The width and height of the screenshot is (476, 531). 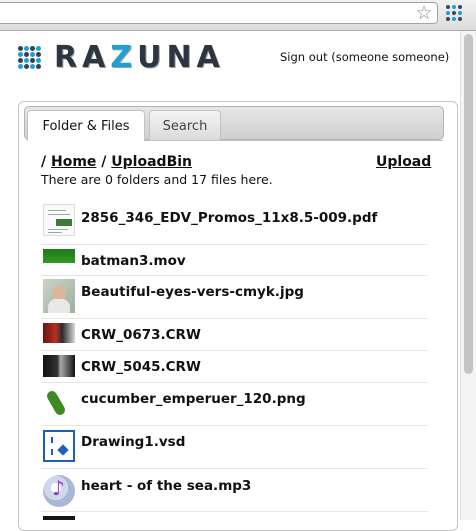 I want to click on bookmark-star-icon: ☆, so click(x=424, y=13).